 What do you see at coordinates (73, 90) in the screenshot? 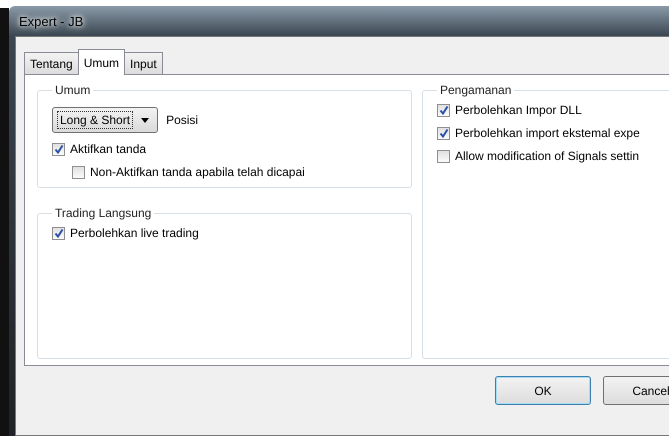
I see `group-title: Umum` at bounding box center [73, 90].